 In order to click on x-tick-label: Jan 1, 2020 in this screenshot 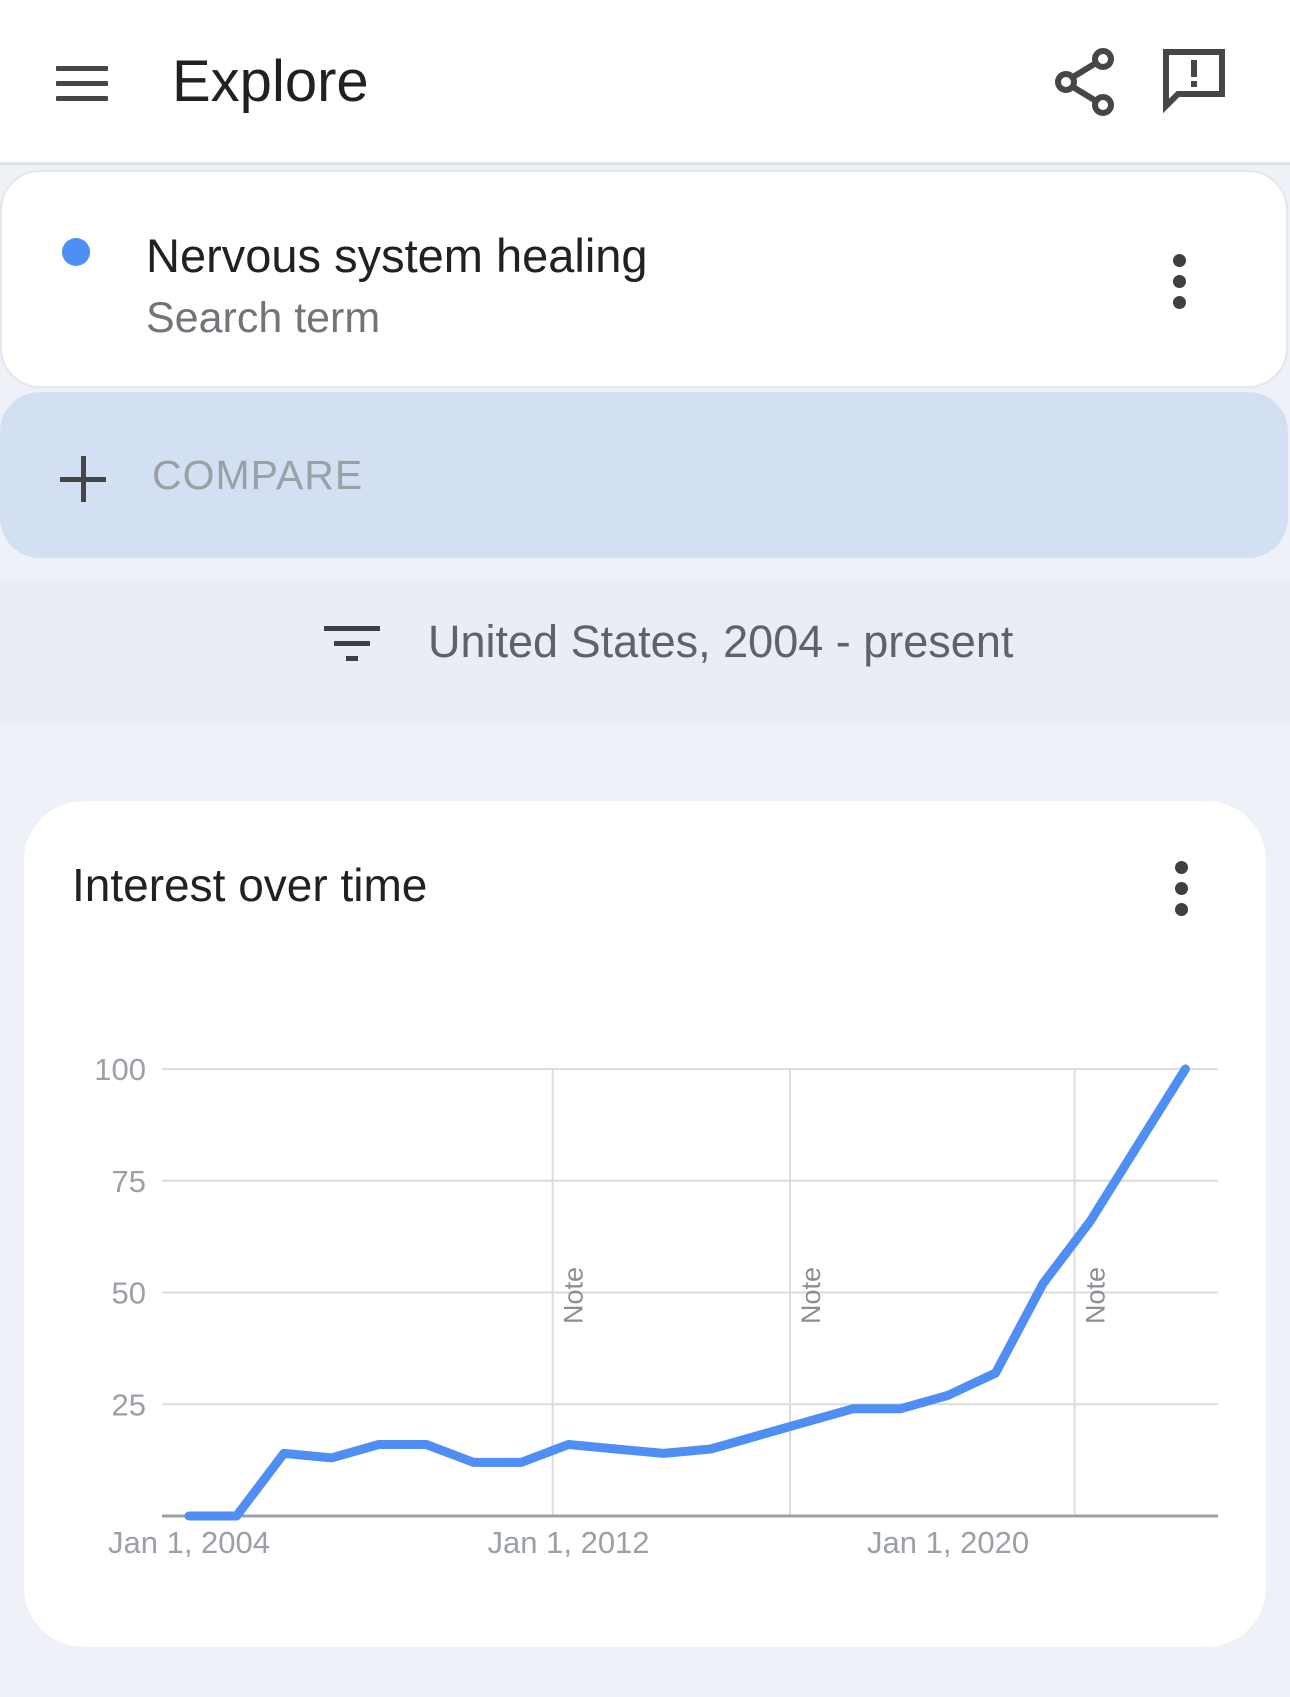, I will do `click(948, 1542)`.